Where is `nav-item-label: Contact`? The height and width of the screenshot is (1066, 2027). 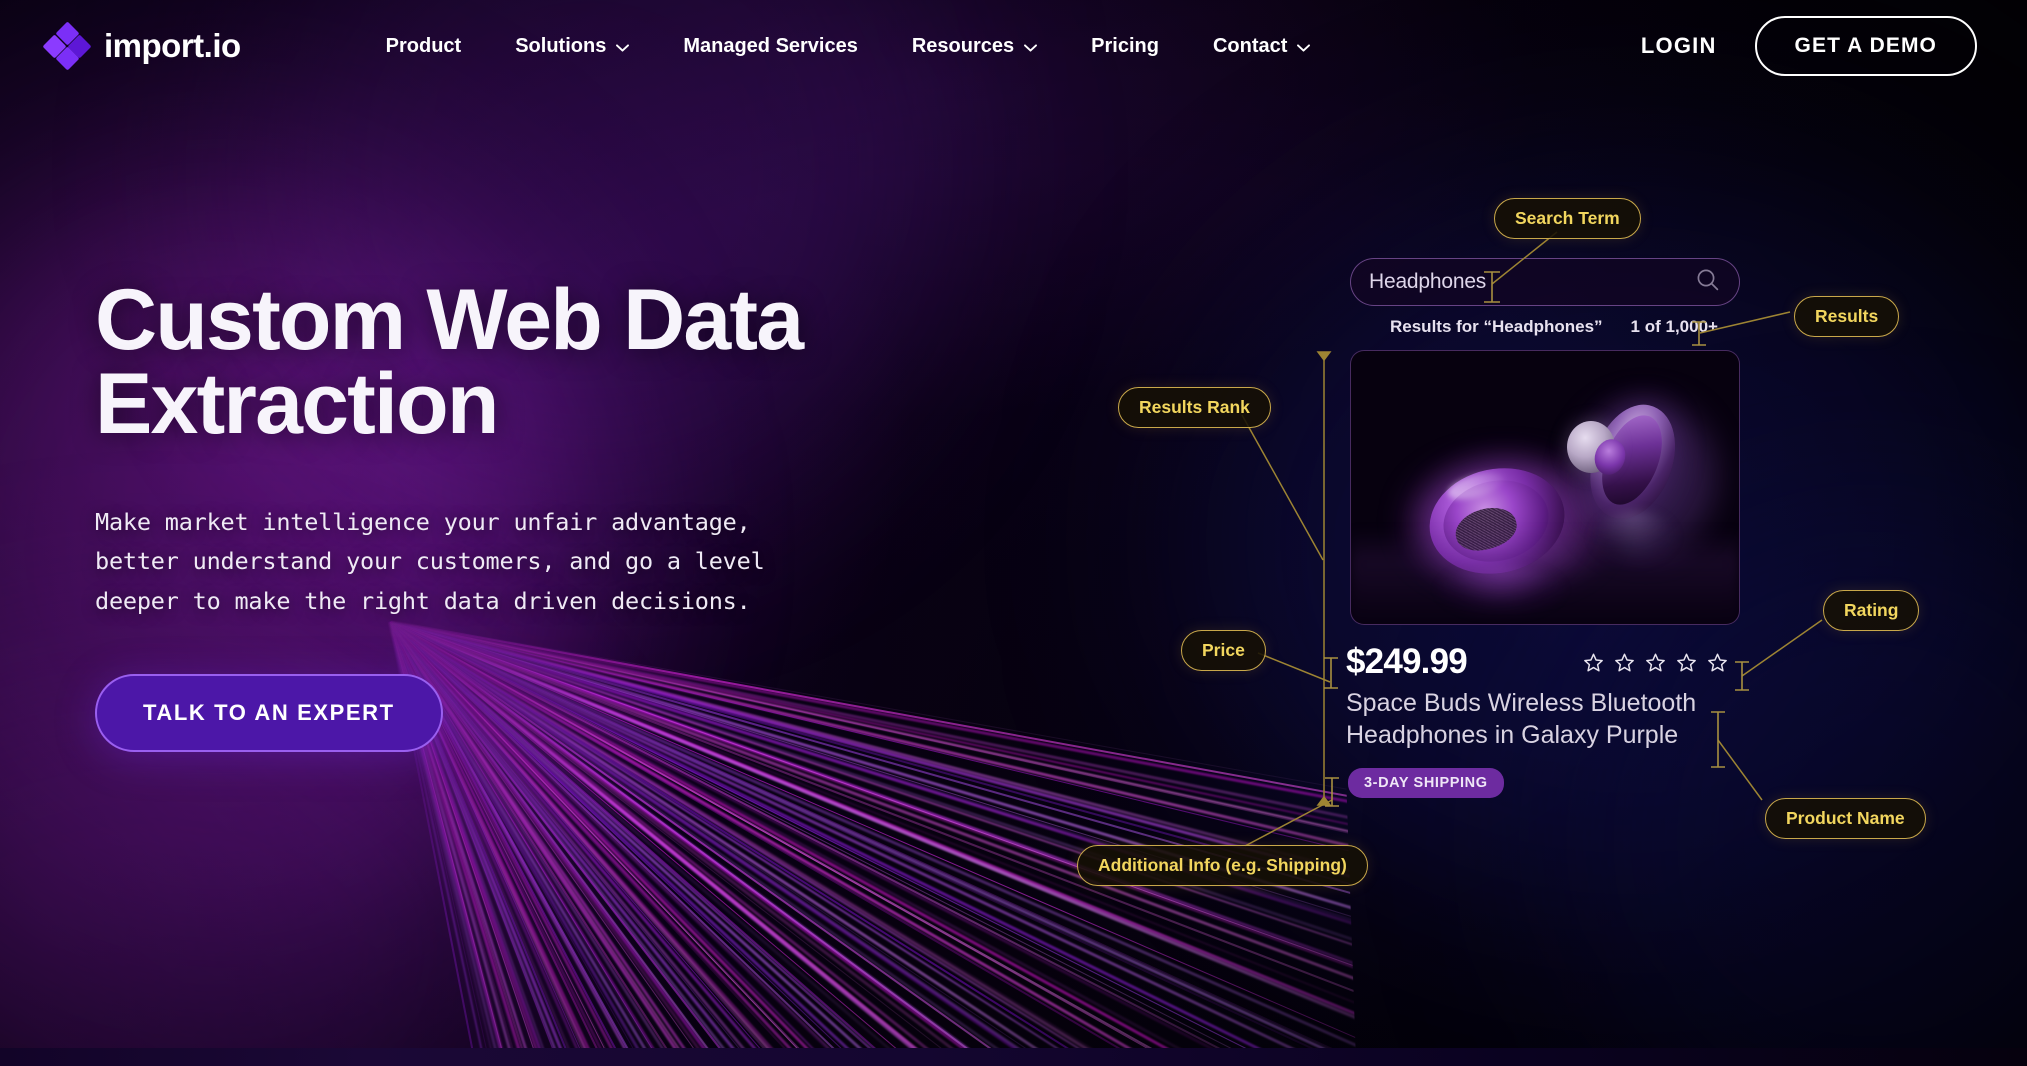 nav-item-label: Contact is located at coordinates (1250, 45).